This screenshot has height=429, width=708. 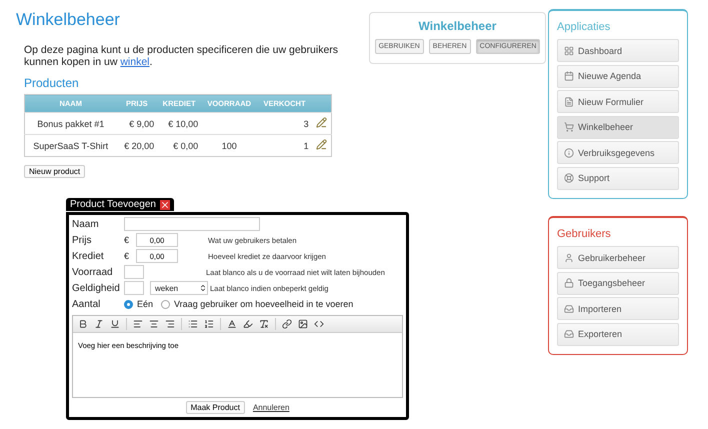 What do you see at coordinates (584, 27) in the screenshot?
I see `card-title: Applicaties` at bounding box center [584, 27].